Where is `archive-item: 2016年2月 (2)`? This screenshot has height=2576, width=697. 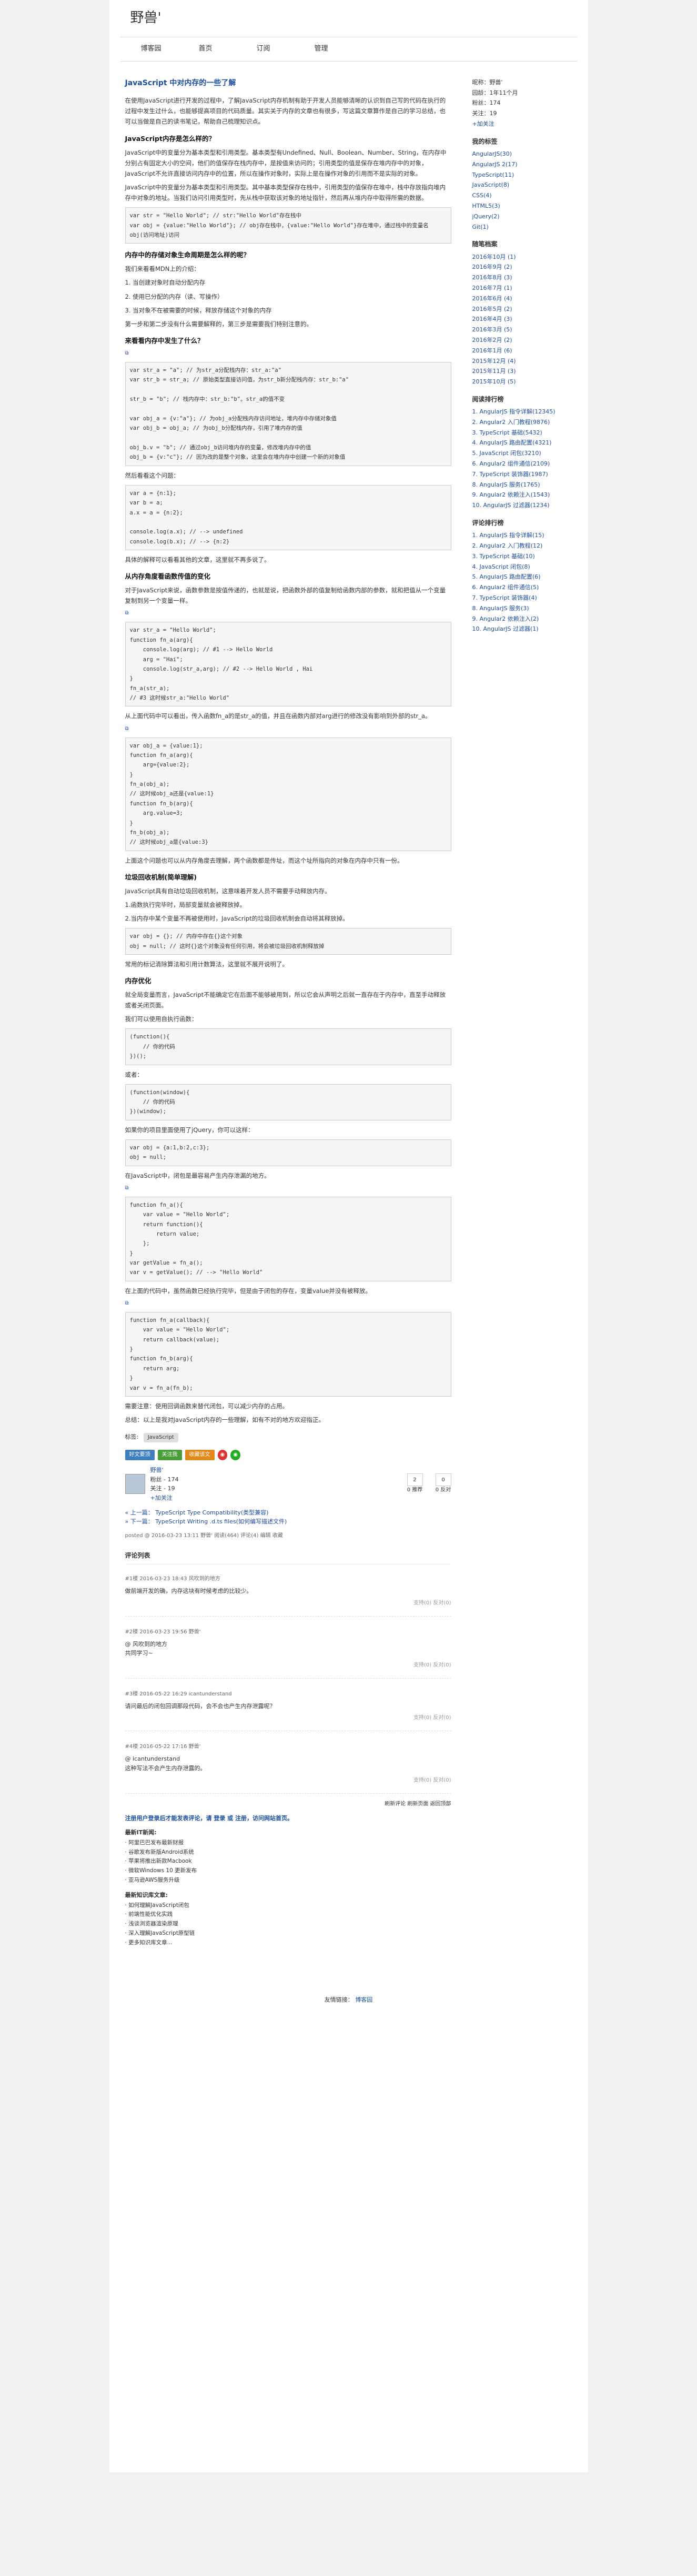
archive-item: 2016年2月 (2) is located at coordinates (492, 340).